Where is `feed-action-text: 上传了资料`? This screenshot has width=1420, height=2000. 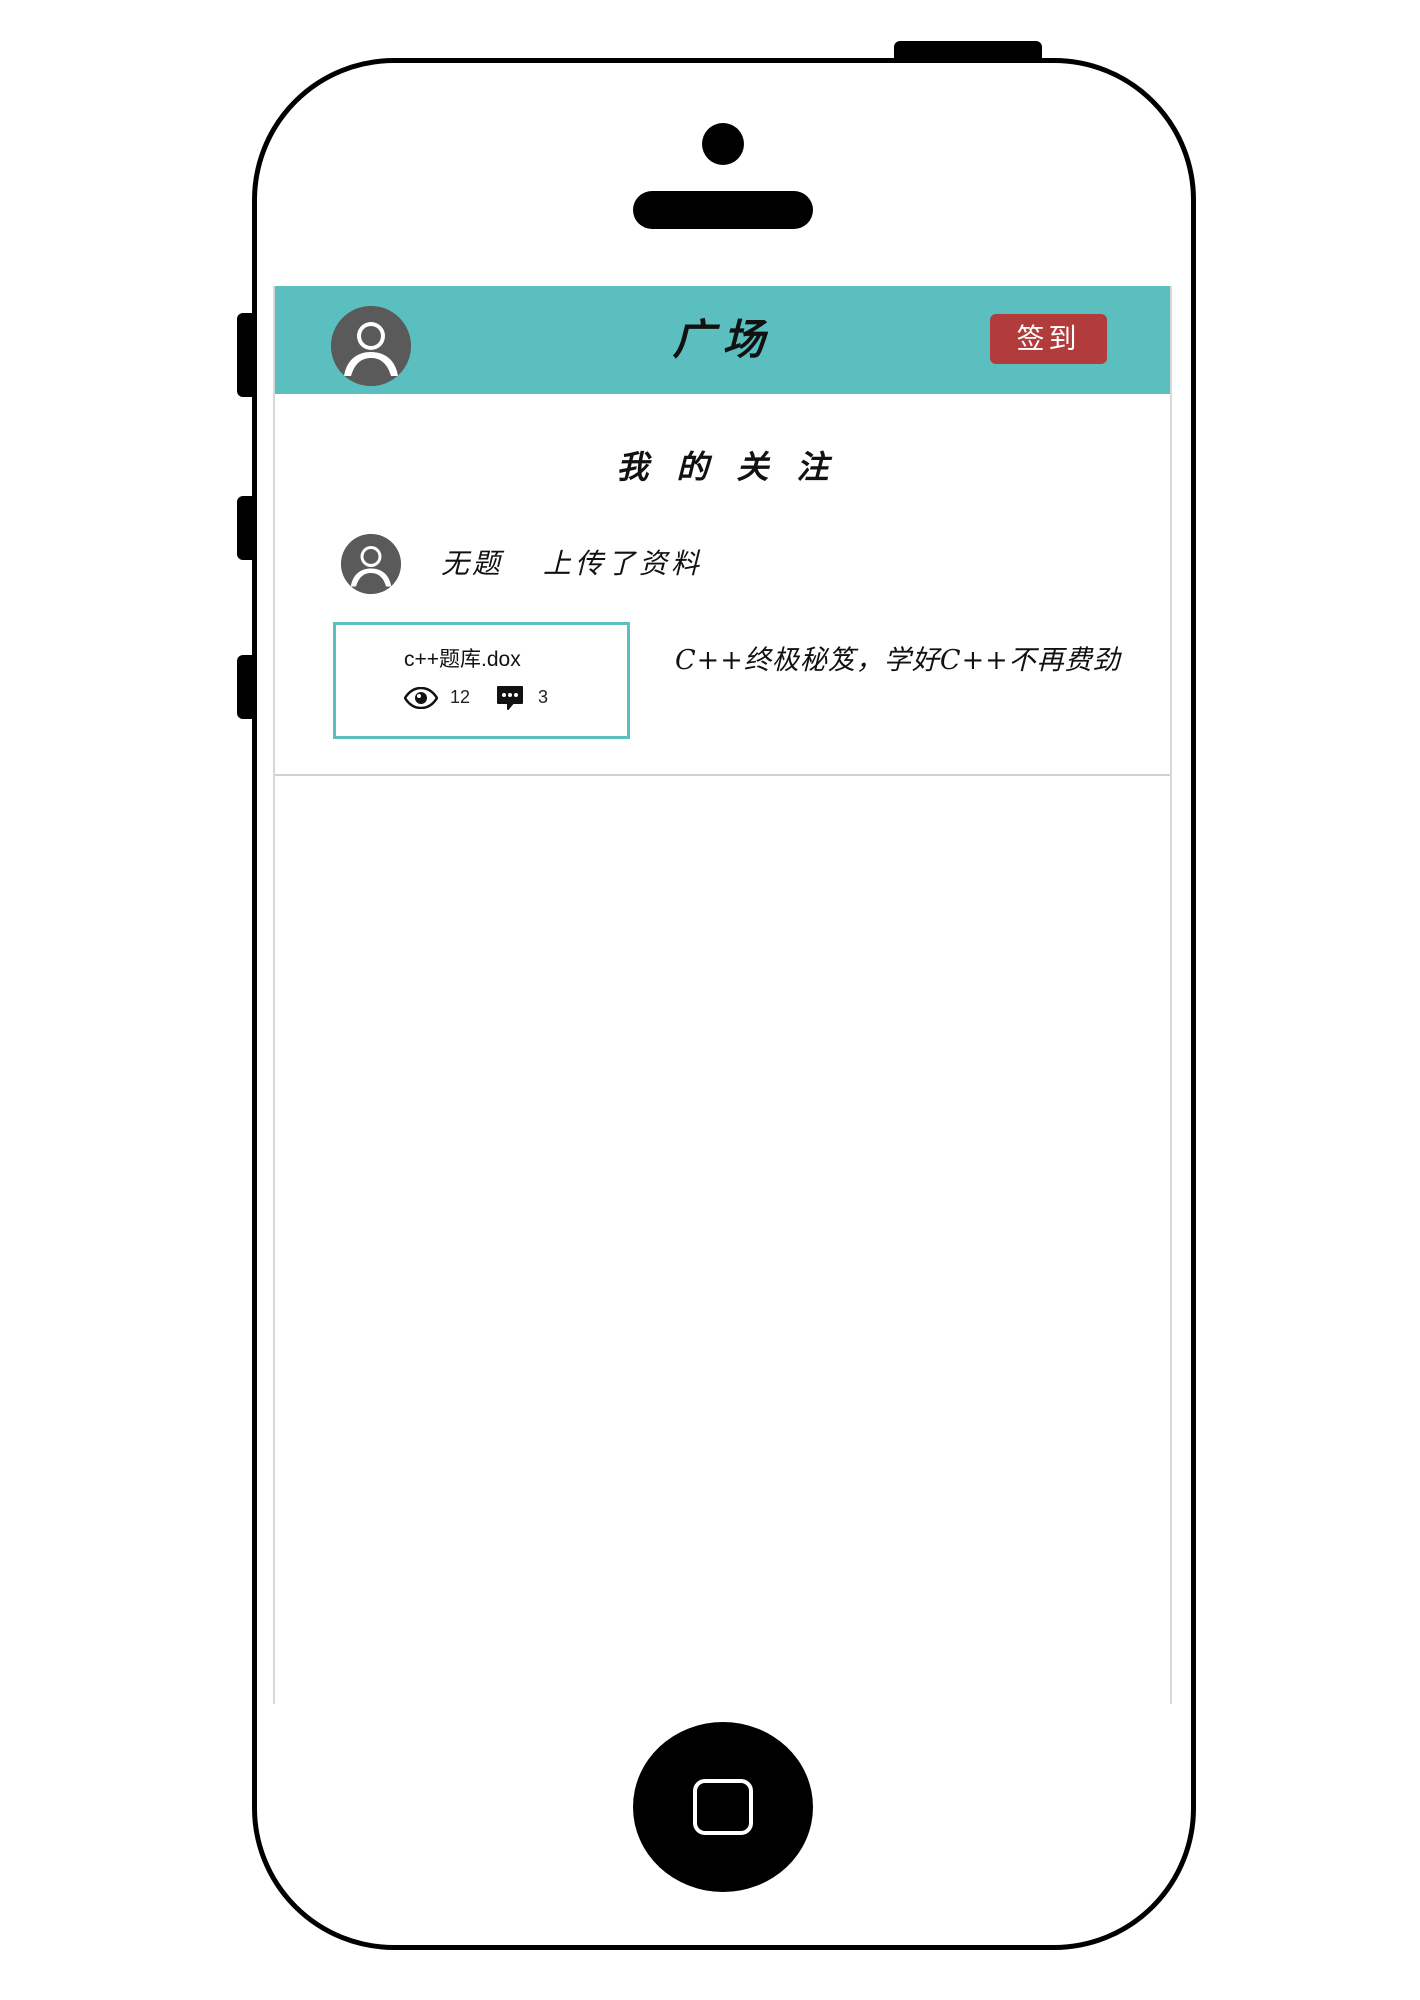 feed-action-text: 上传了资料 is located at coordinates (623, 563).